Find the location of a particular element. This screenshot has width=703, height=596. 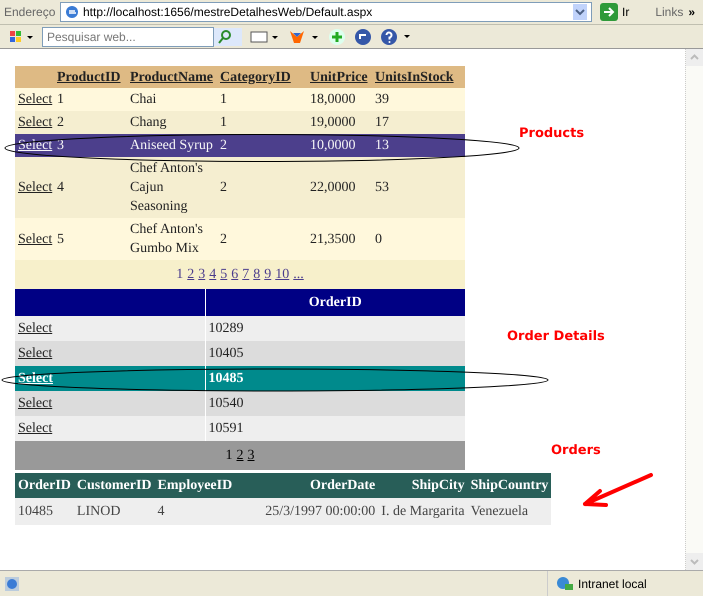

table-cell: I. de Margarita is located at coordinates (423, 511).